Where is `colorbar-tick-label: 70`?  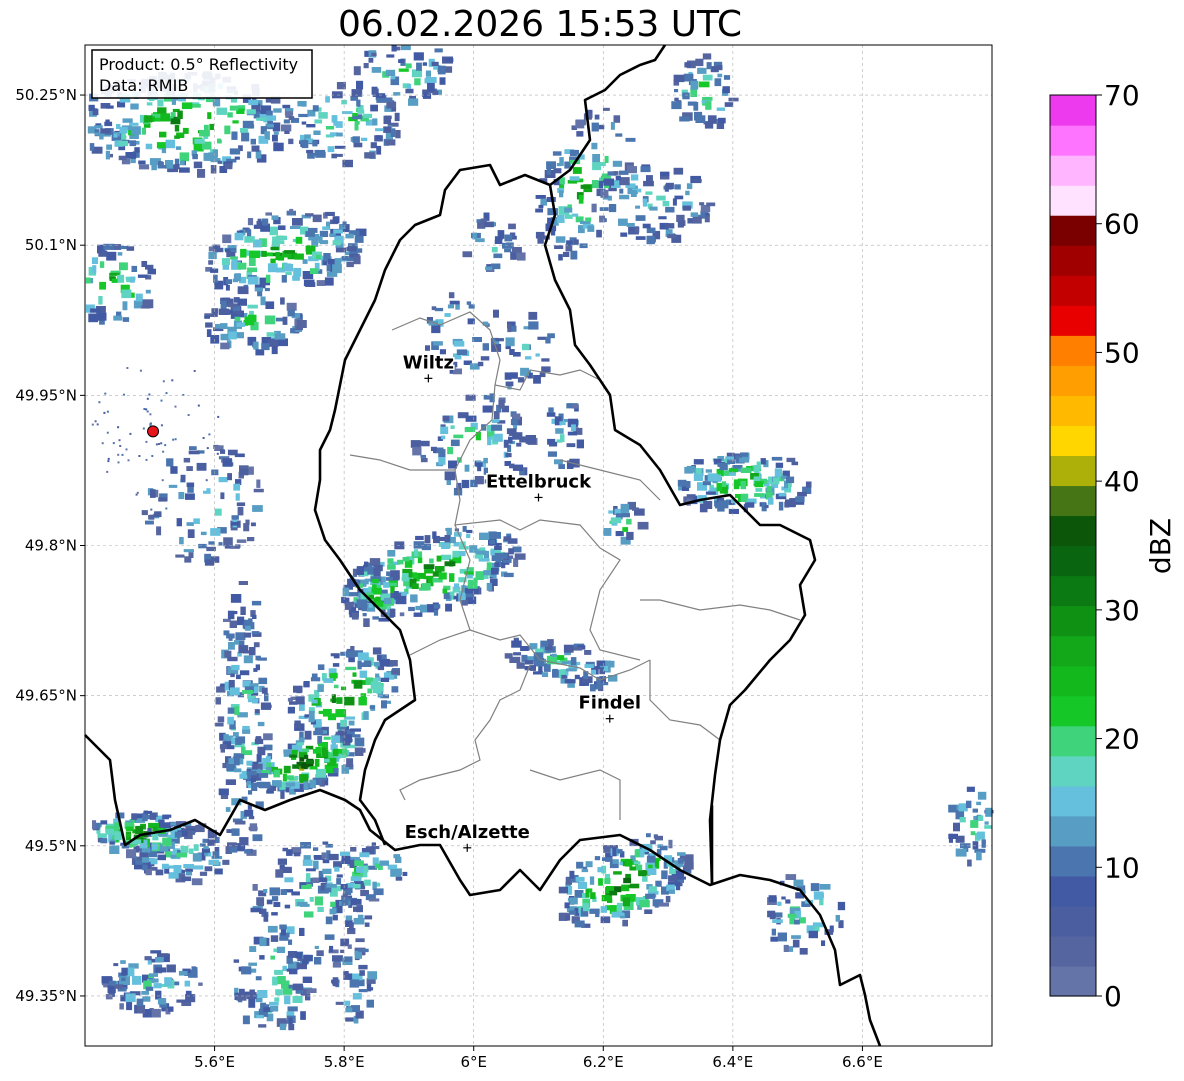 colorbar-tick-label: 70 is located at coordinates (1122, 95).